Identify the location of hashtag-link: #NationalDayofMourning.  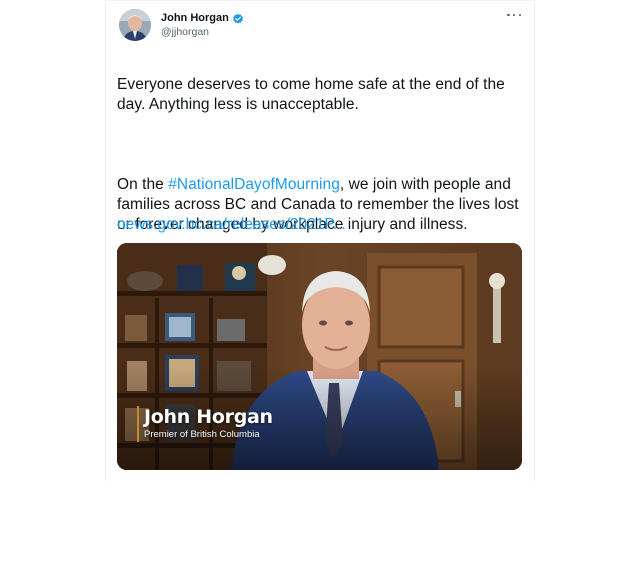
(254, 184).